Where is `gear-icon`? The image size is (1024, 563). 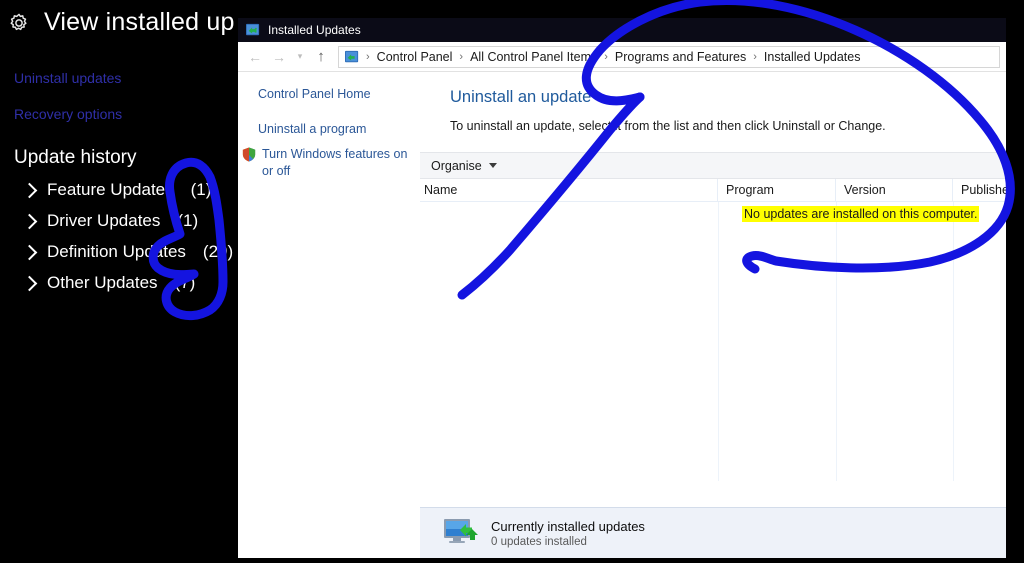 gear-icon is located at coordinates (18, 21).